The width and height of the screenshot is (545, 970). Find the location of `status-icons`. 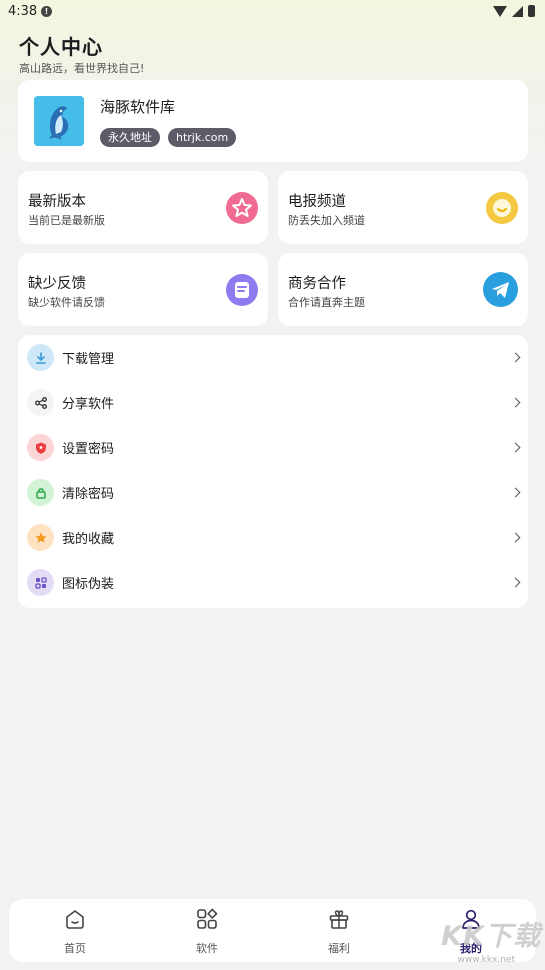

status-icons is located at coordinates (514, 11).